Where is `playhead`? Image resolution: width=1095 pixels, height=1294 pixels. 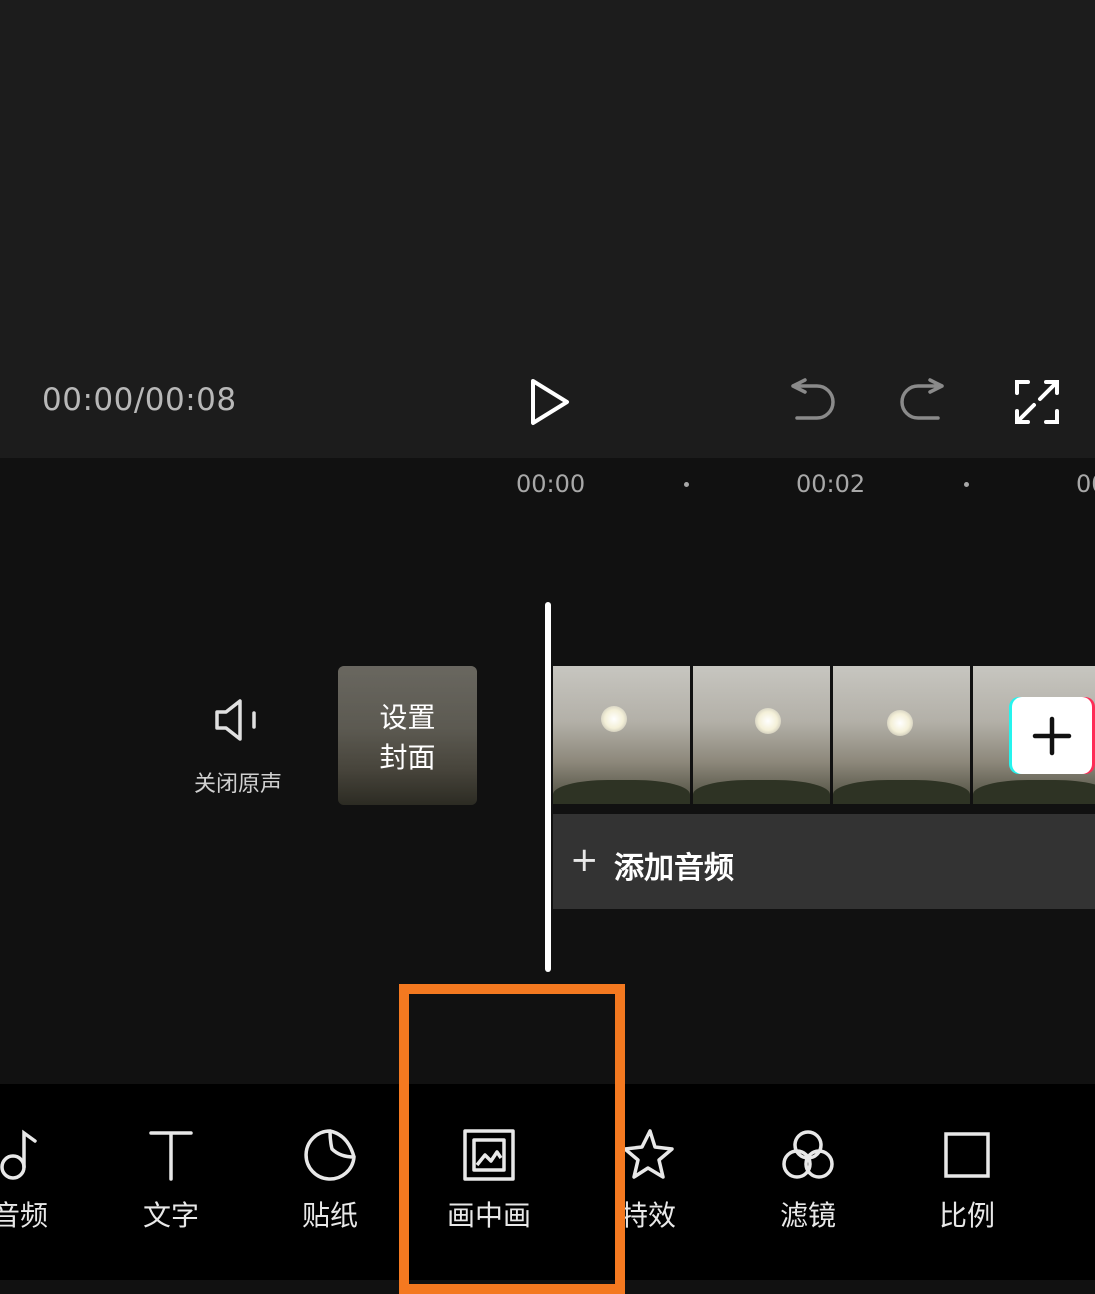
playhead is located at coordinates (548, 787).